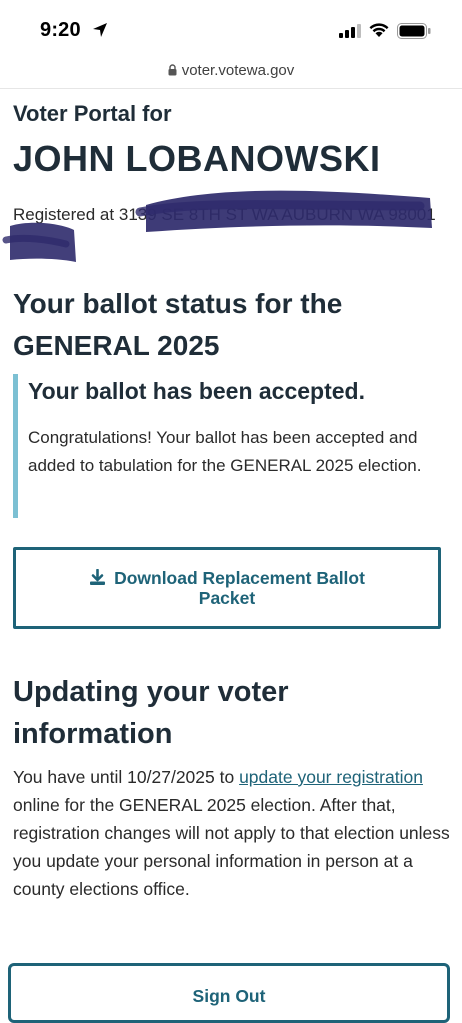  Describe the element at coordinates (100, 30) in the screenshot. I see `location-arrow-icon` at that location.